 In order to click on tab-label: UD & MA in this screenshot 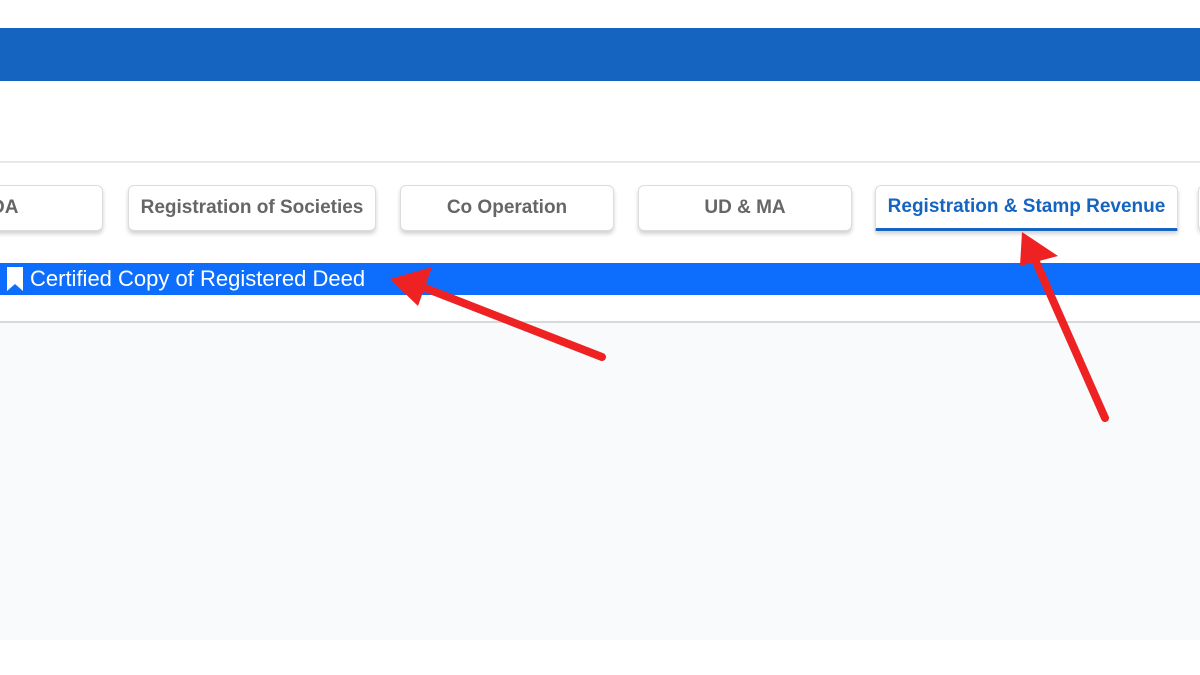, I will do `click(745, 207)`.